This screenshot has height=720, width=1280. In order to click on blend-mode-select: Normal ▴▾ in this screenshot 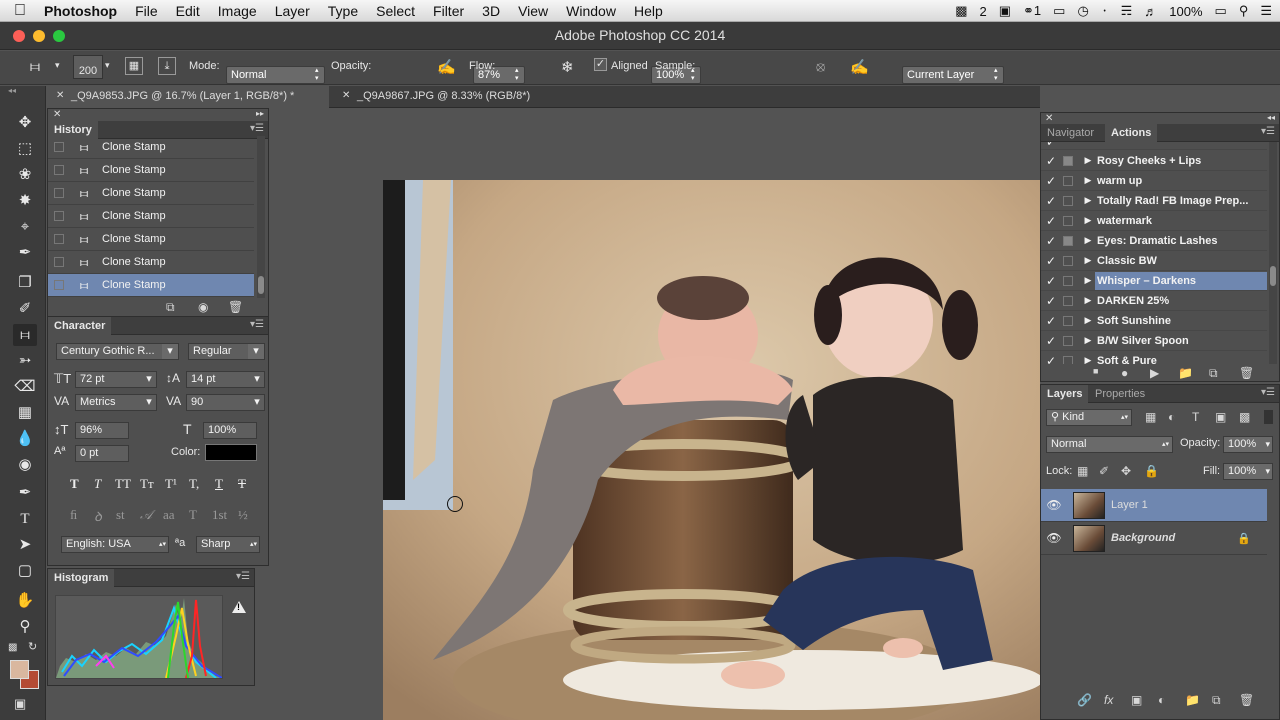, I will do `click(1109, 444)`.